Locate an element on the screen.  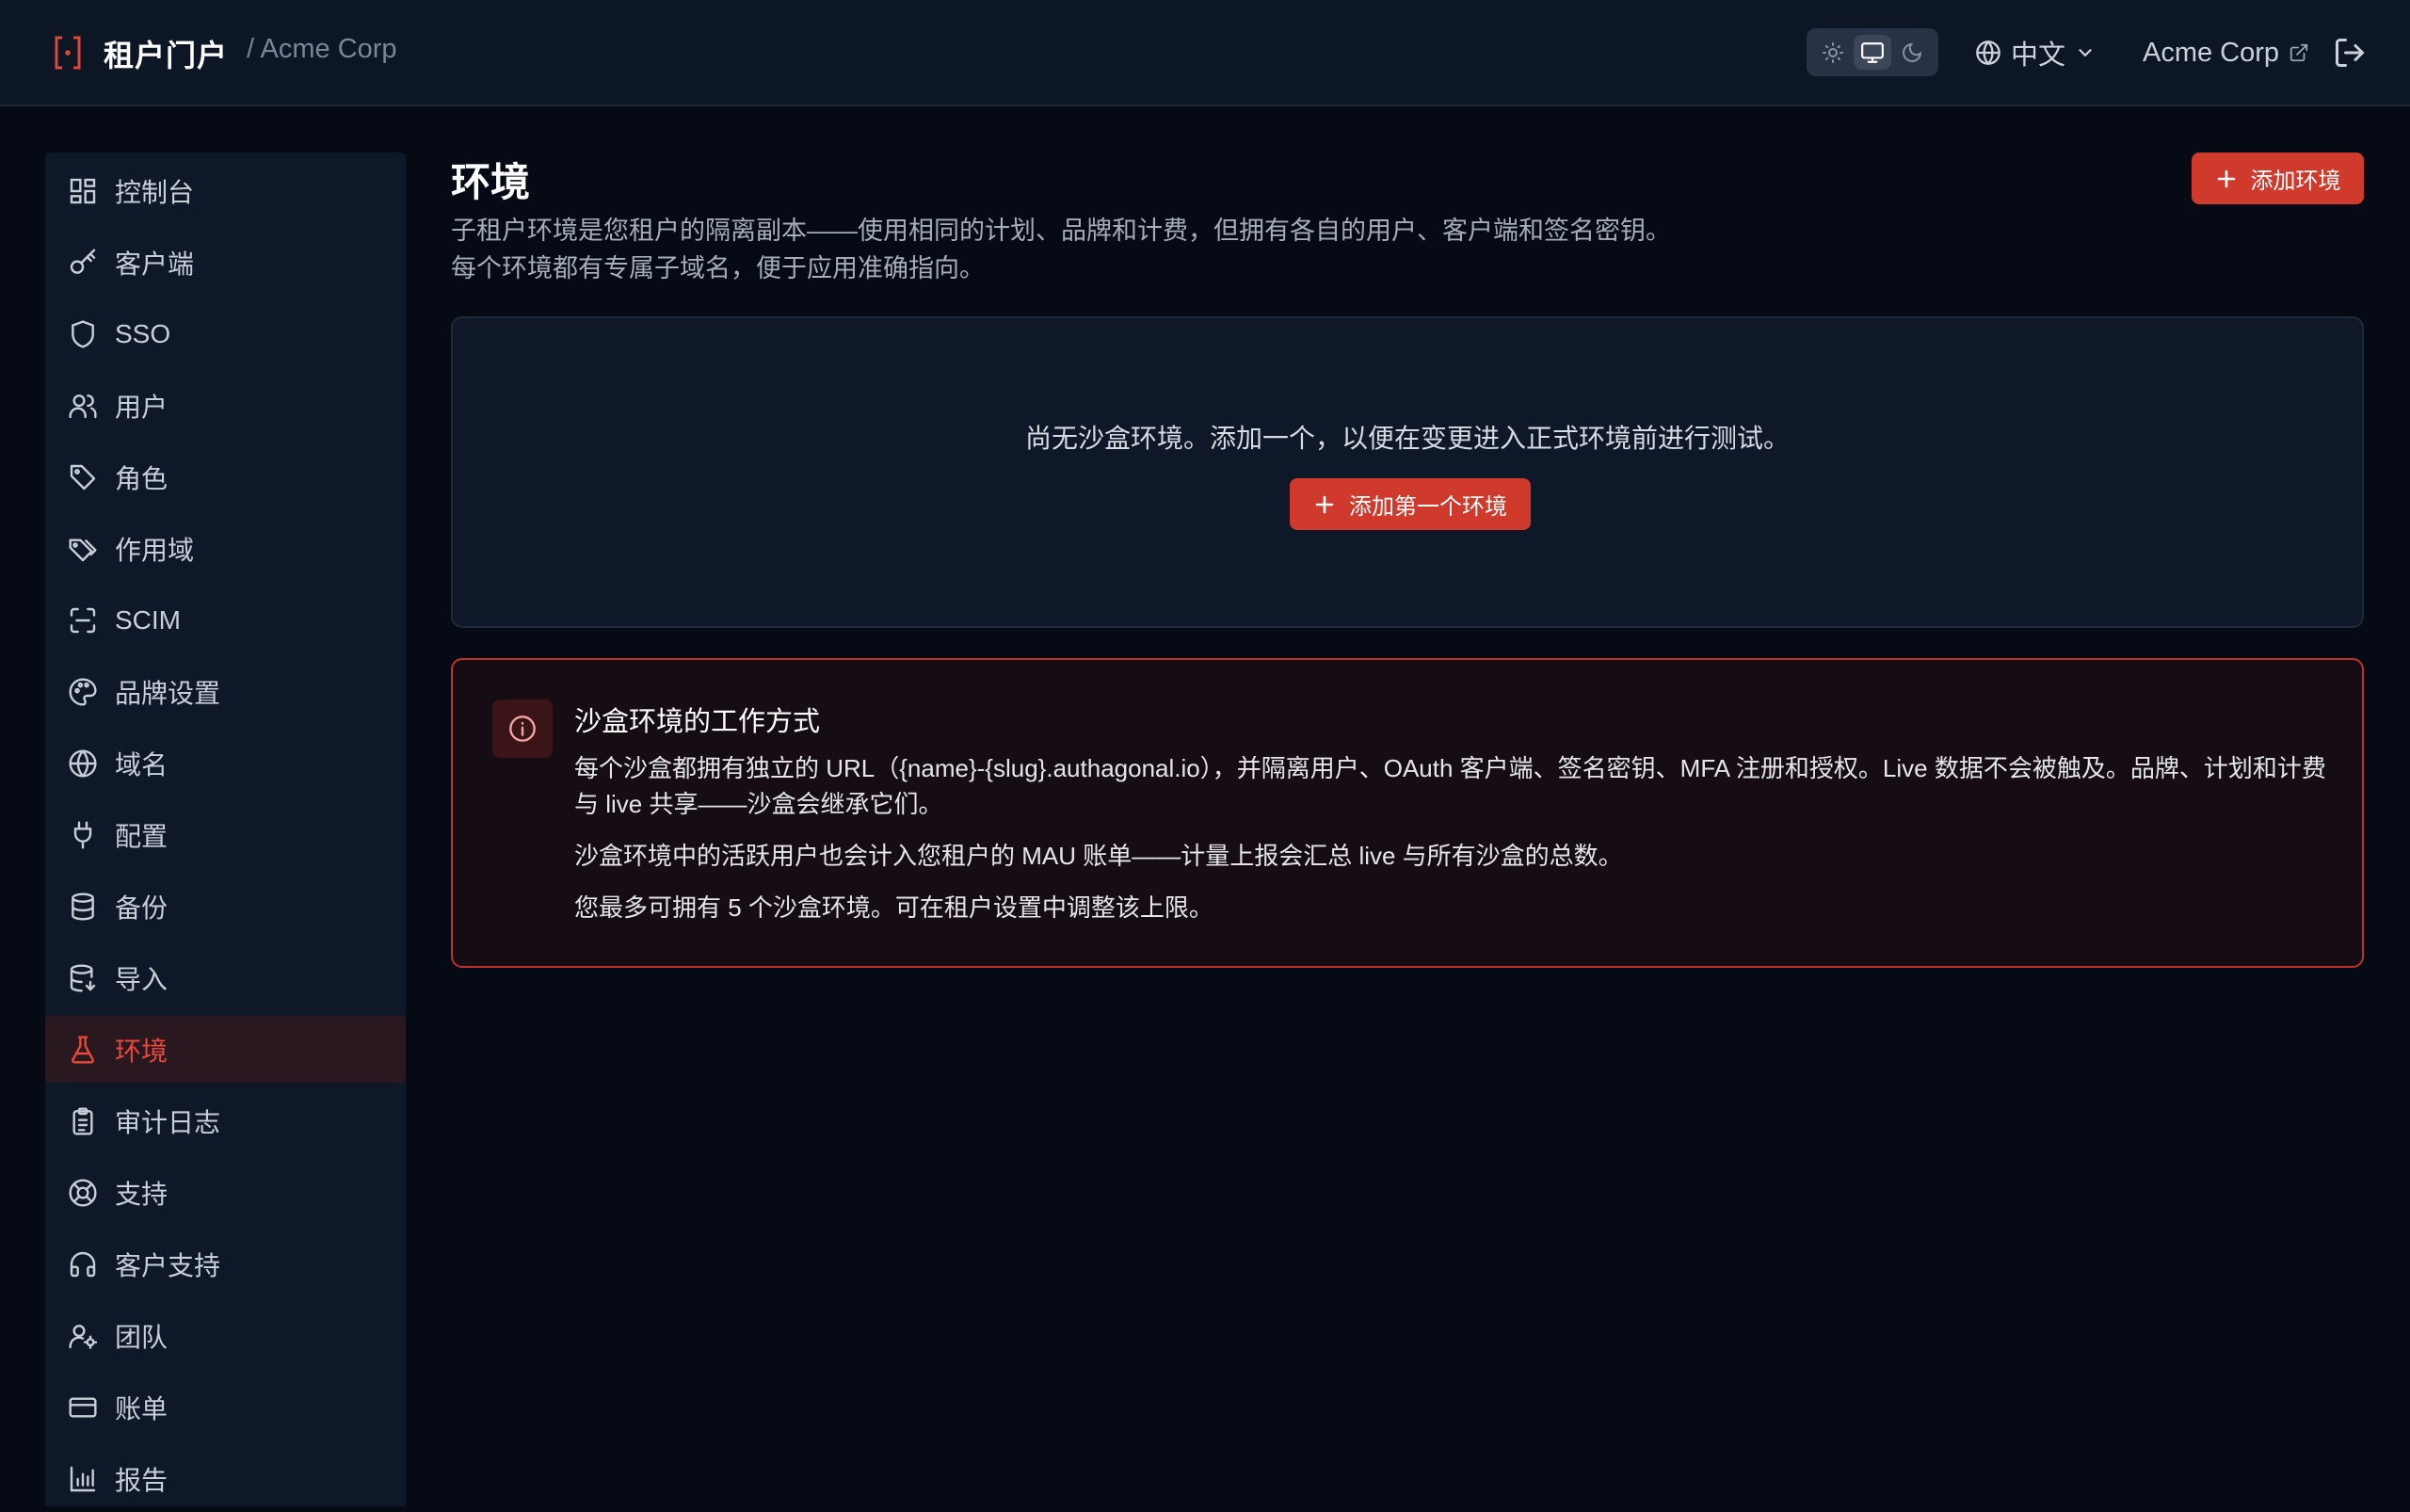
sidebar-item-label: SCIM is located at coordinates (148, 619).